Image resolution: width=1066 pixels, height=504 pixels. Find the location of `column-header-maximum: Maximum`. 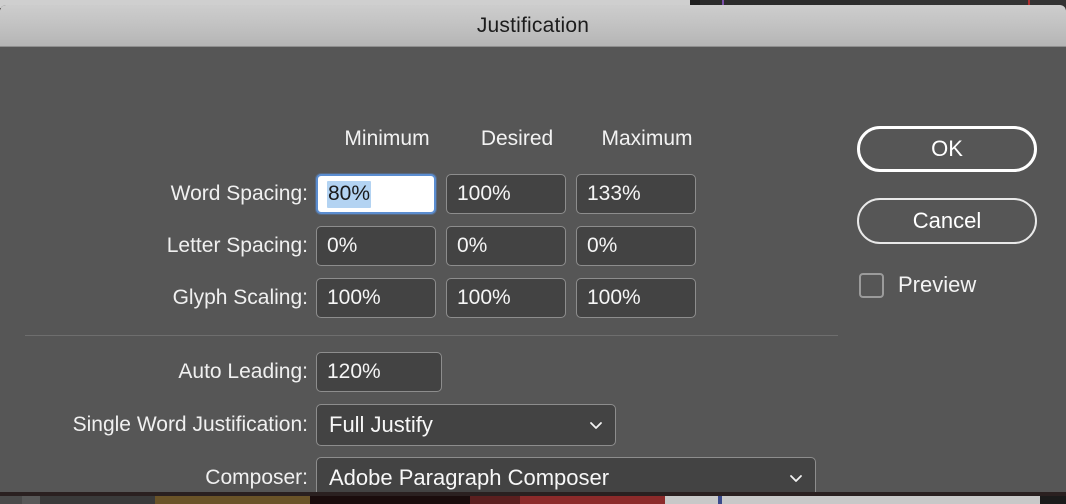

column-header-maximum: Maximum is located at coordinates (647, 138).